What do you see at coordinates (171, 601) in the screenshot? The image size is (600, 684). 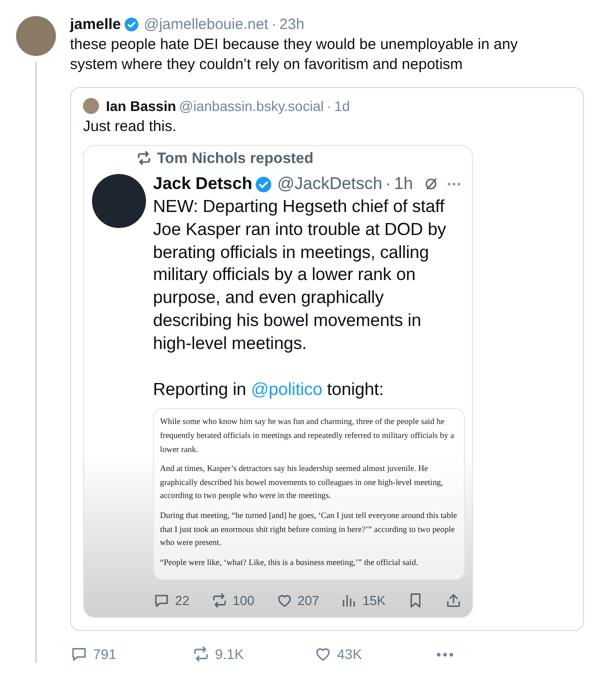 I see `reply-button: 22` at bounding box center [171, 601].